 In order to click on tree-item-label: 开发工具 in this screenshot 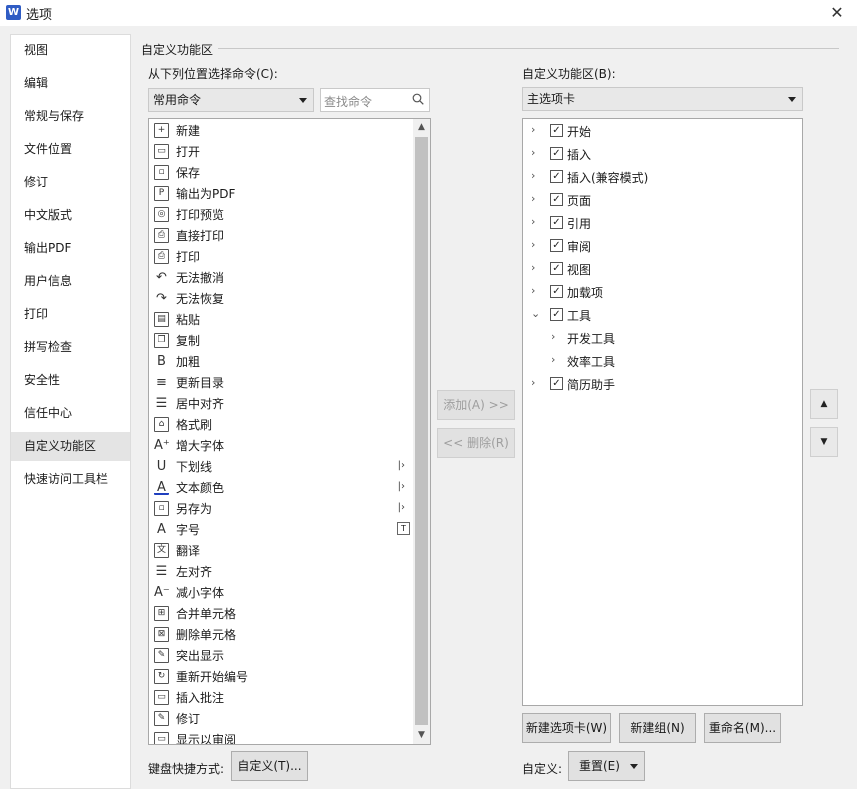, I will do `click(591, 339)`.